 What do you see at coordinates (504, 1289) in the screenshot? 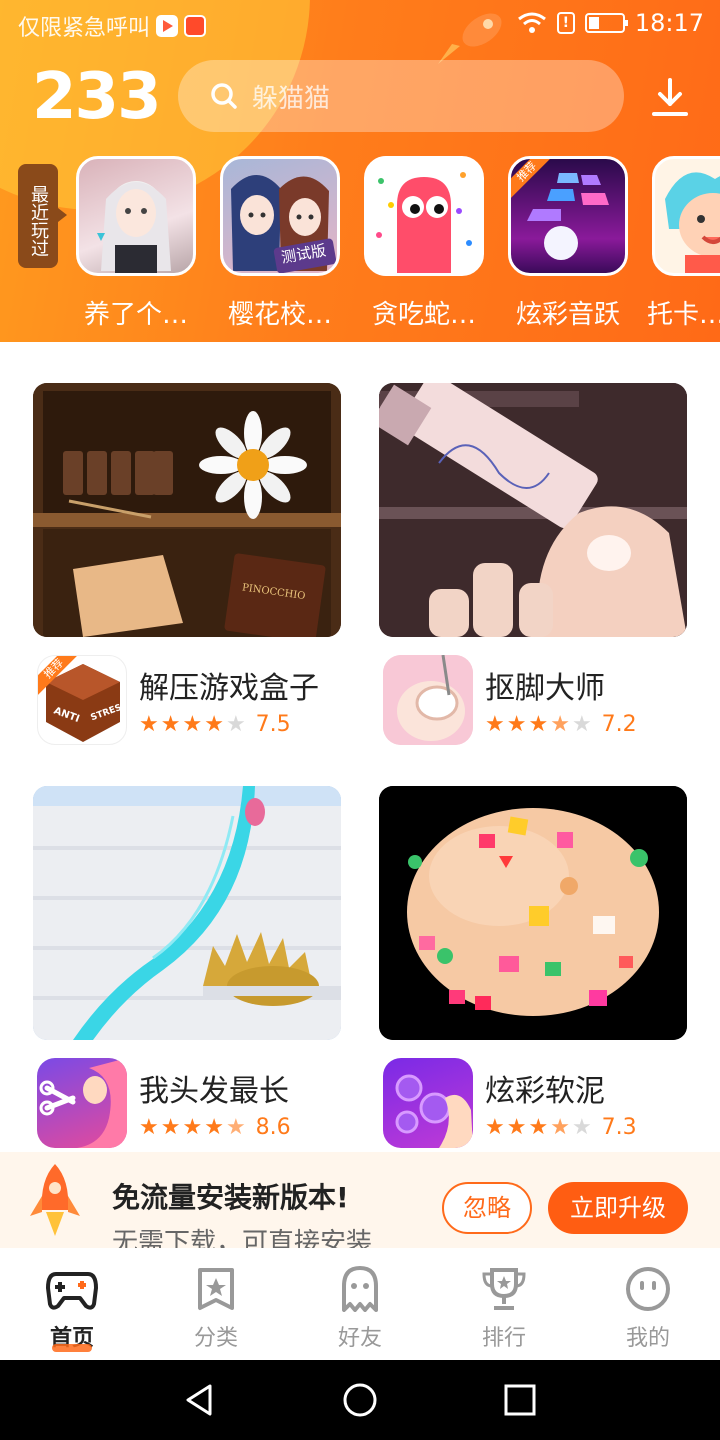
I see `trophy-icon` at bounding box center [504, 1289].